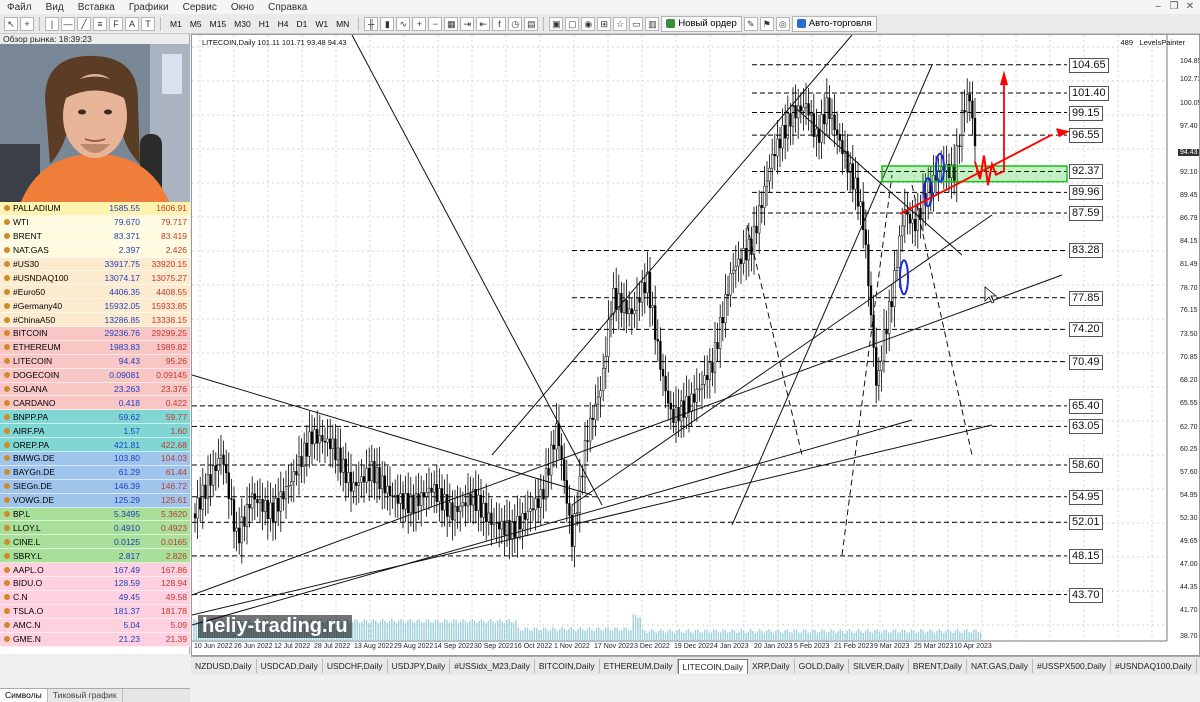 The height and width of the screenshot is (702, 1200). What do you see at coordinates (95, 320) in the screenshot?
I see `quote-row: #ChinaA5013286.8513338.15` at bounding box center [95, 320].